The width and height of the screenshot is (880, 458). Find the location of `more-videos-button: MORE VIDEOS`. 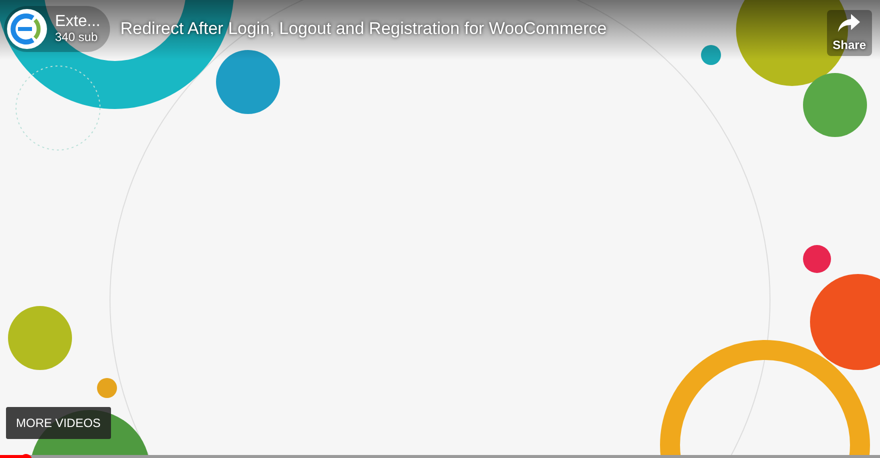

more-videos-button: MORE VIDEOS is located at coordinates (58, 423).